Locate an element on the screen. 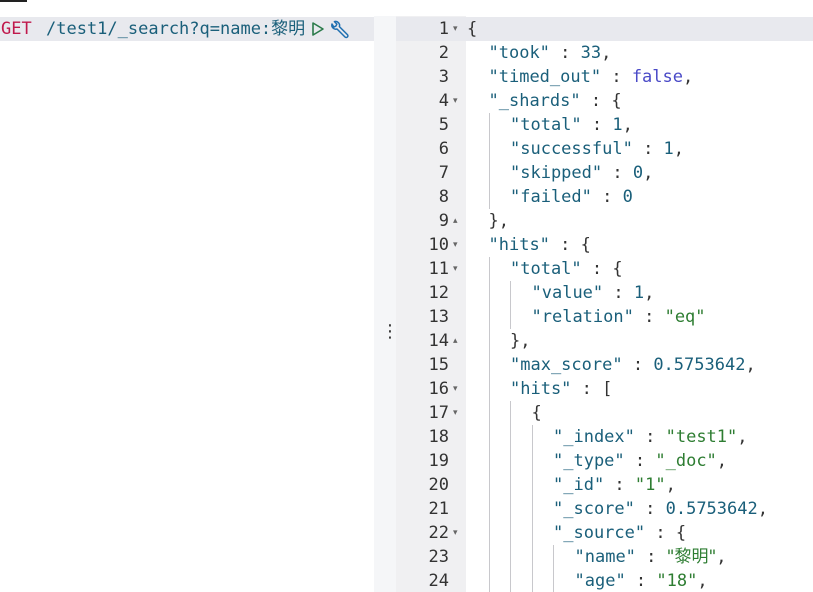  code-text: "max_score" : 0.5753642, is located at coordinates (633, 365).